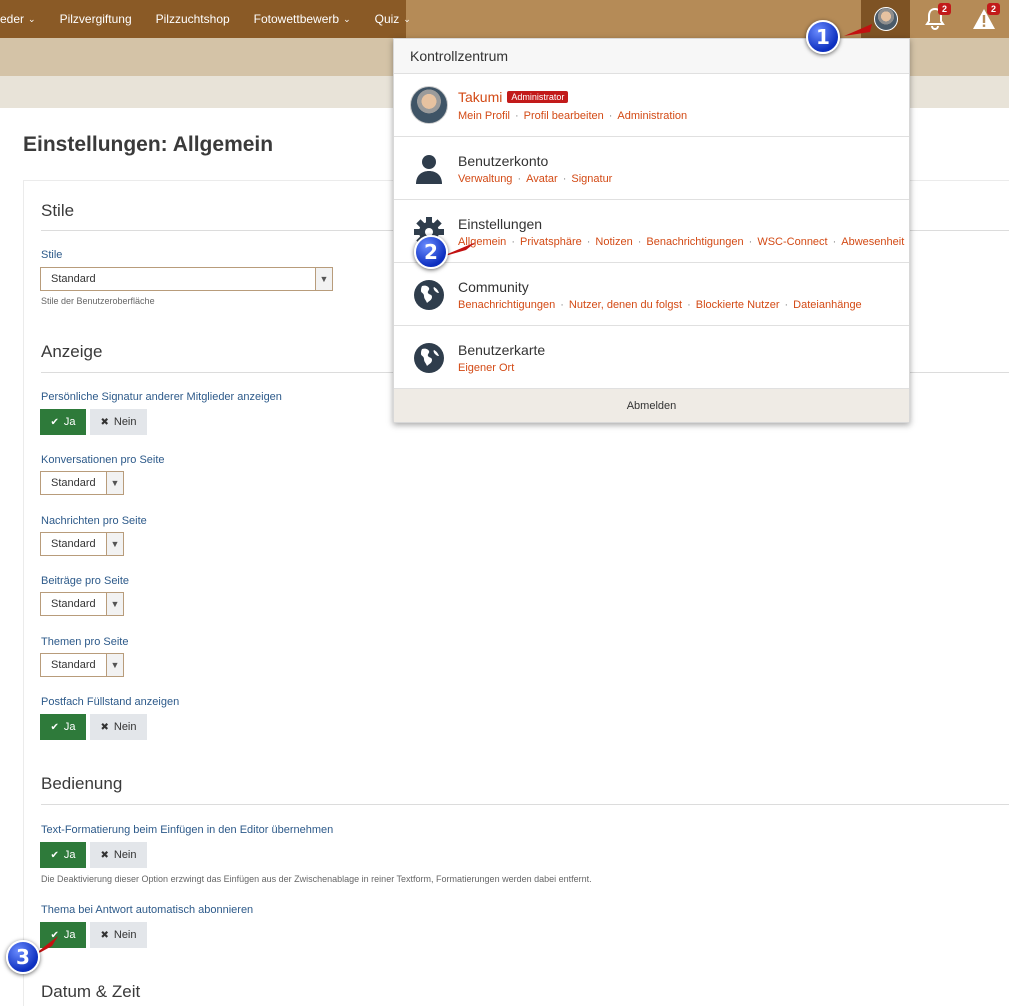  I want to click on konversationen-select: Standard ▼, so click(82, 483).